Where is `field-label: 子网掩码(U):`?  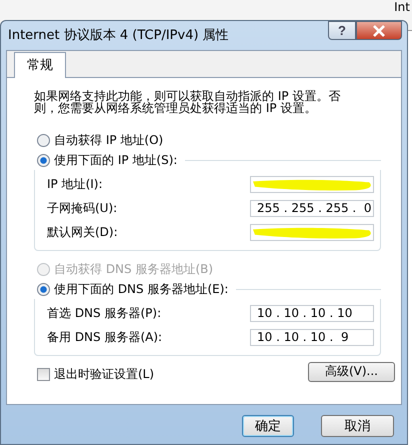
field-label: 子网掩码(U): is located at coordinates (82, 208).